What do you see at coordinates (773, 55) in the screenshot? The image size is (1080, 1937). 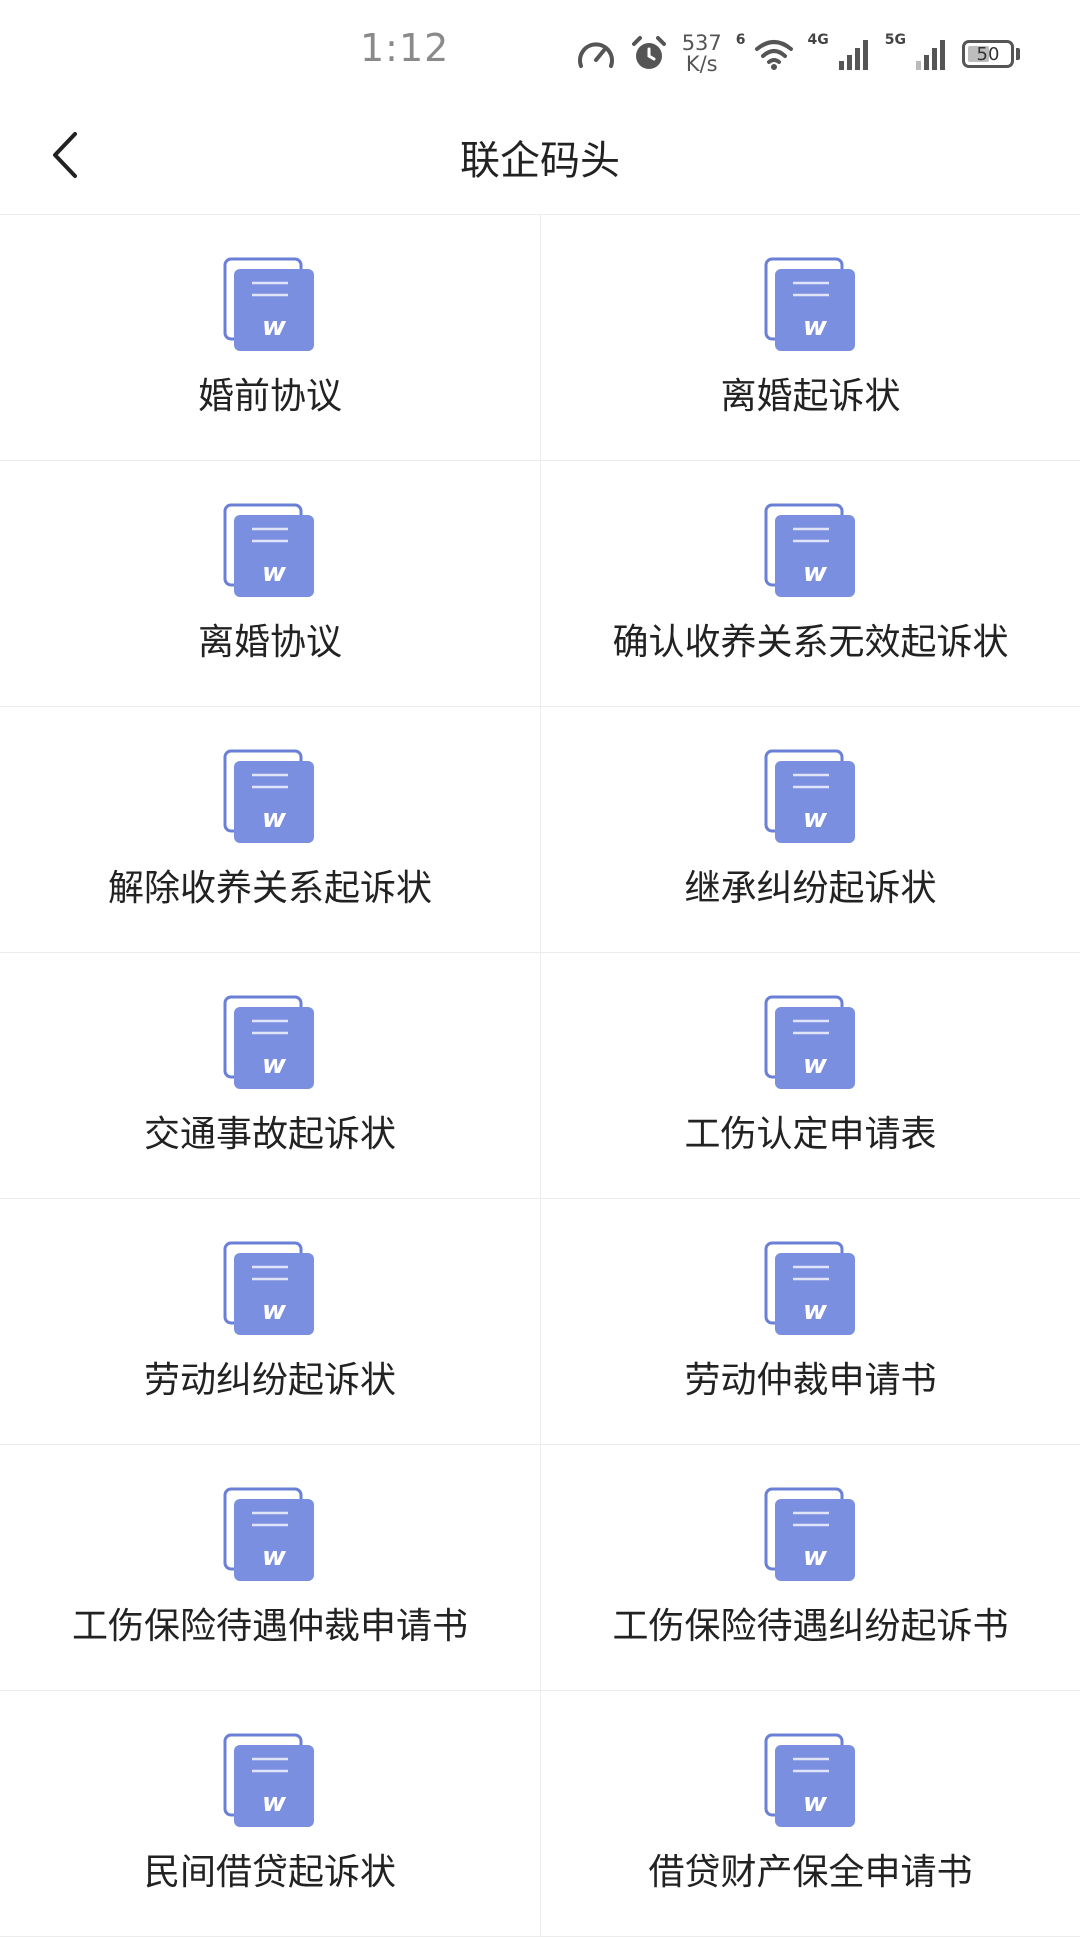 I see `wifi-icon` at bounding box center [773, 55].